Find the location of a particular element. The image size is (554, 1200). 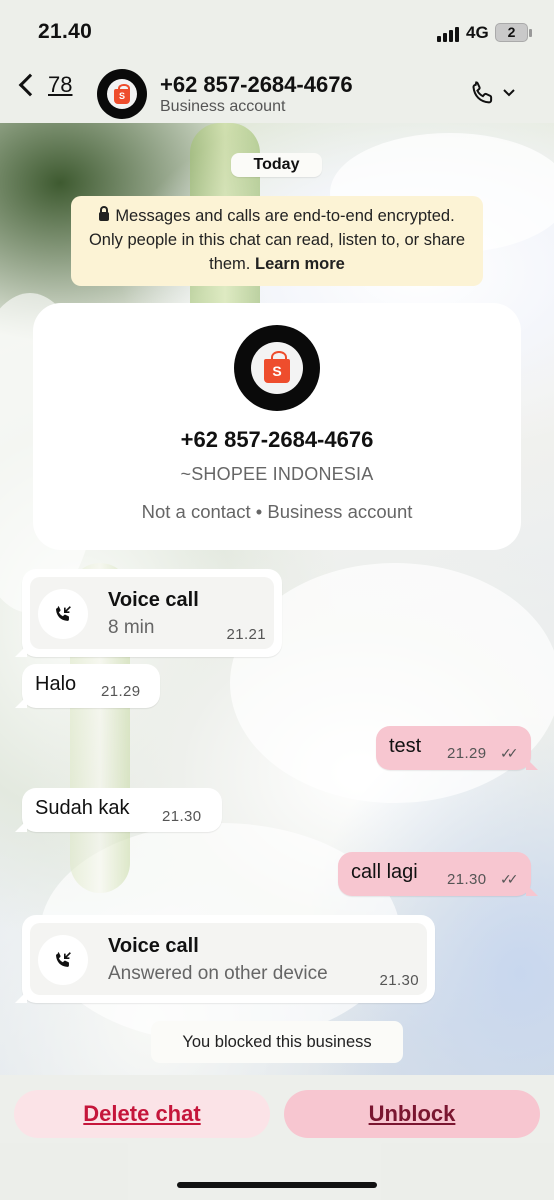

call-status: Answered on other device is located at coordinates (218, 973).